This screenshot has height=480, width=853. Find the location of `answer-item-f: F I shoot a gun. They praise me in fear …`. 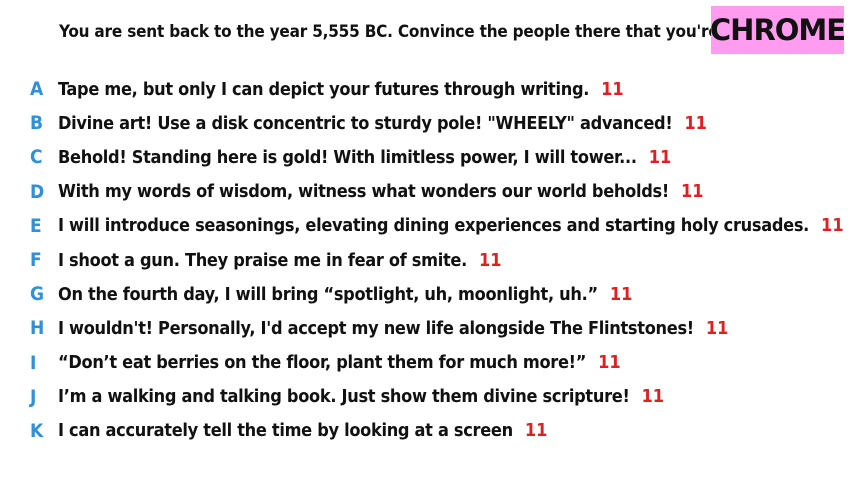

answer-item-f: F I shoot a gun. They praise me in fear … is located at coordinates (437, 260).